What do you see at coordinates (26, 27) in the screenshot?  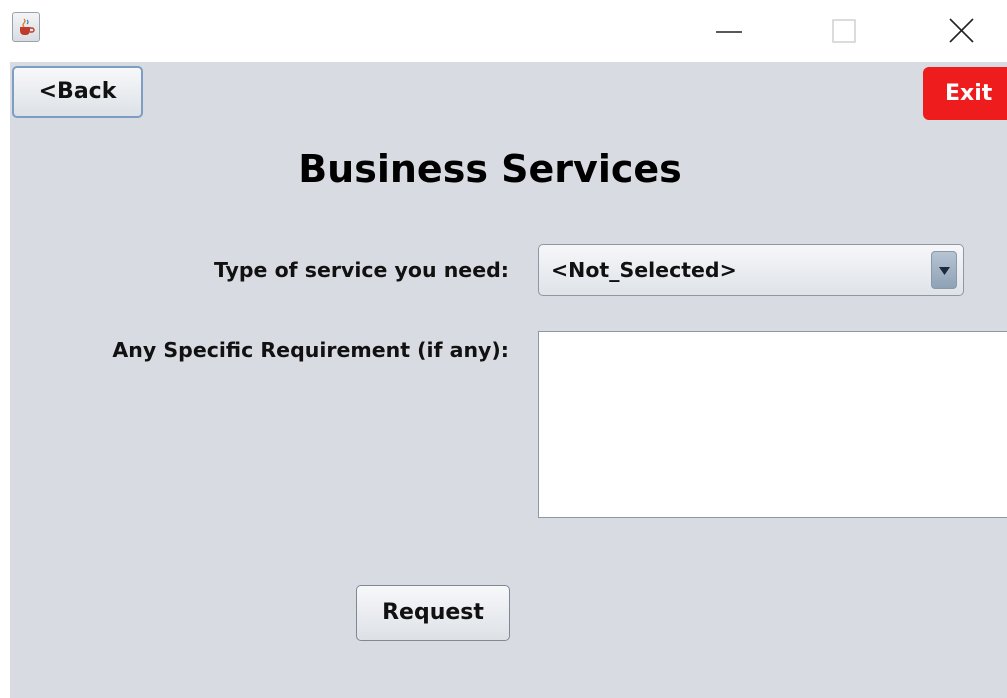 I see `java-cup-icon` at bounding box center [26, 27].